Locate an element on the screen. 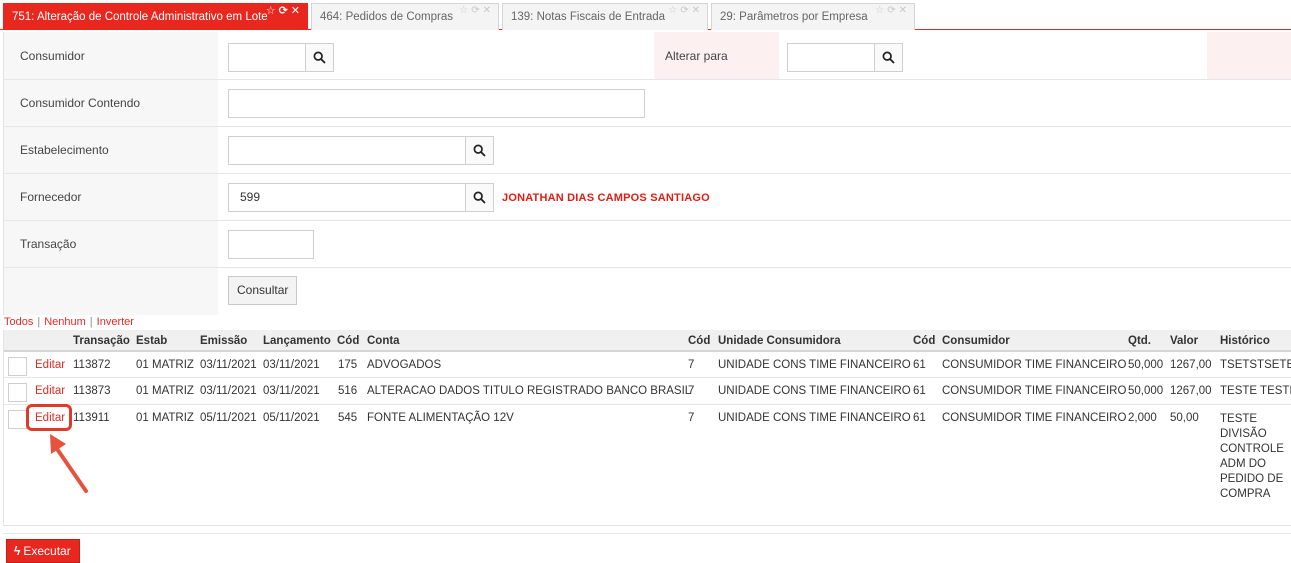  col-valor: Valor is located at coordinates (1184, 341).